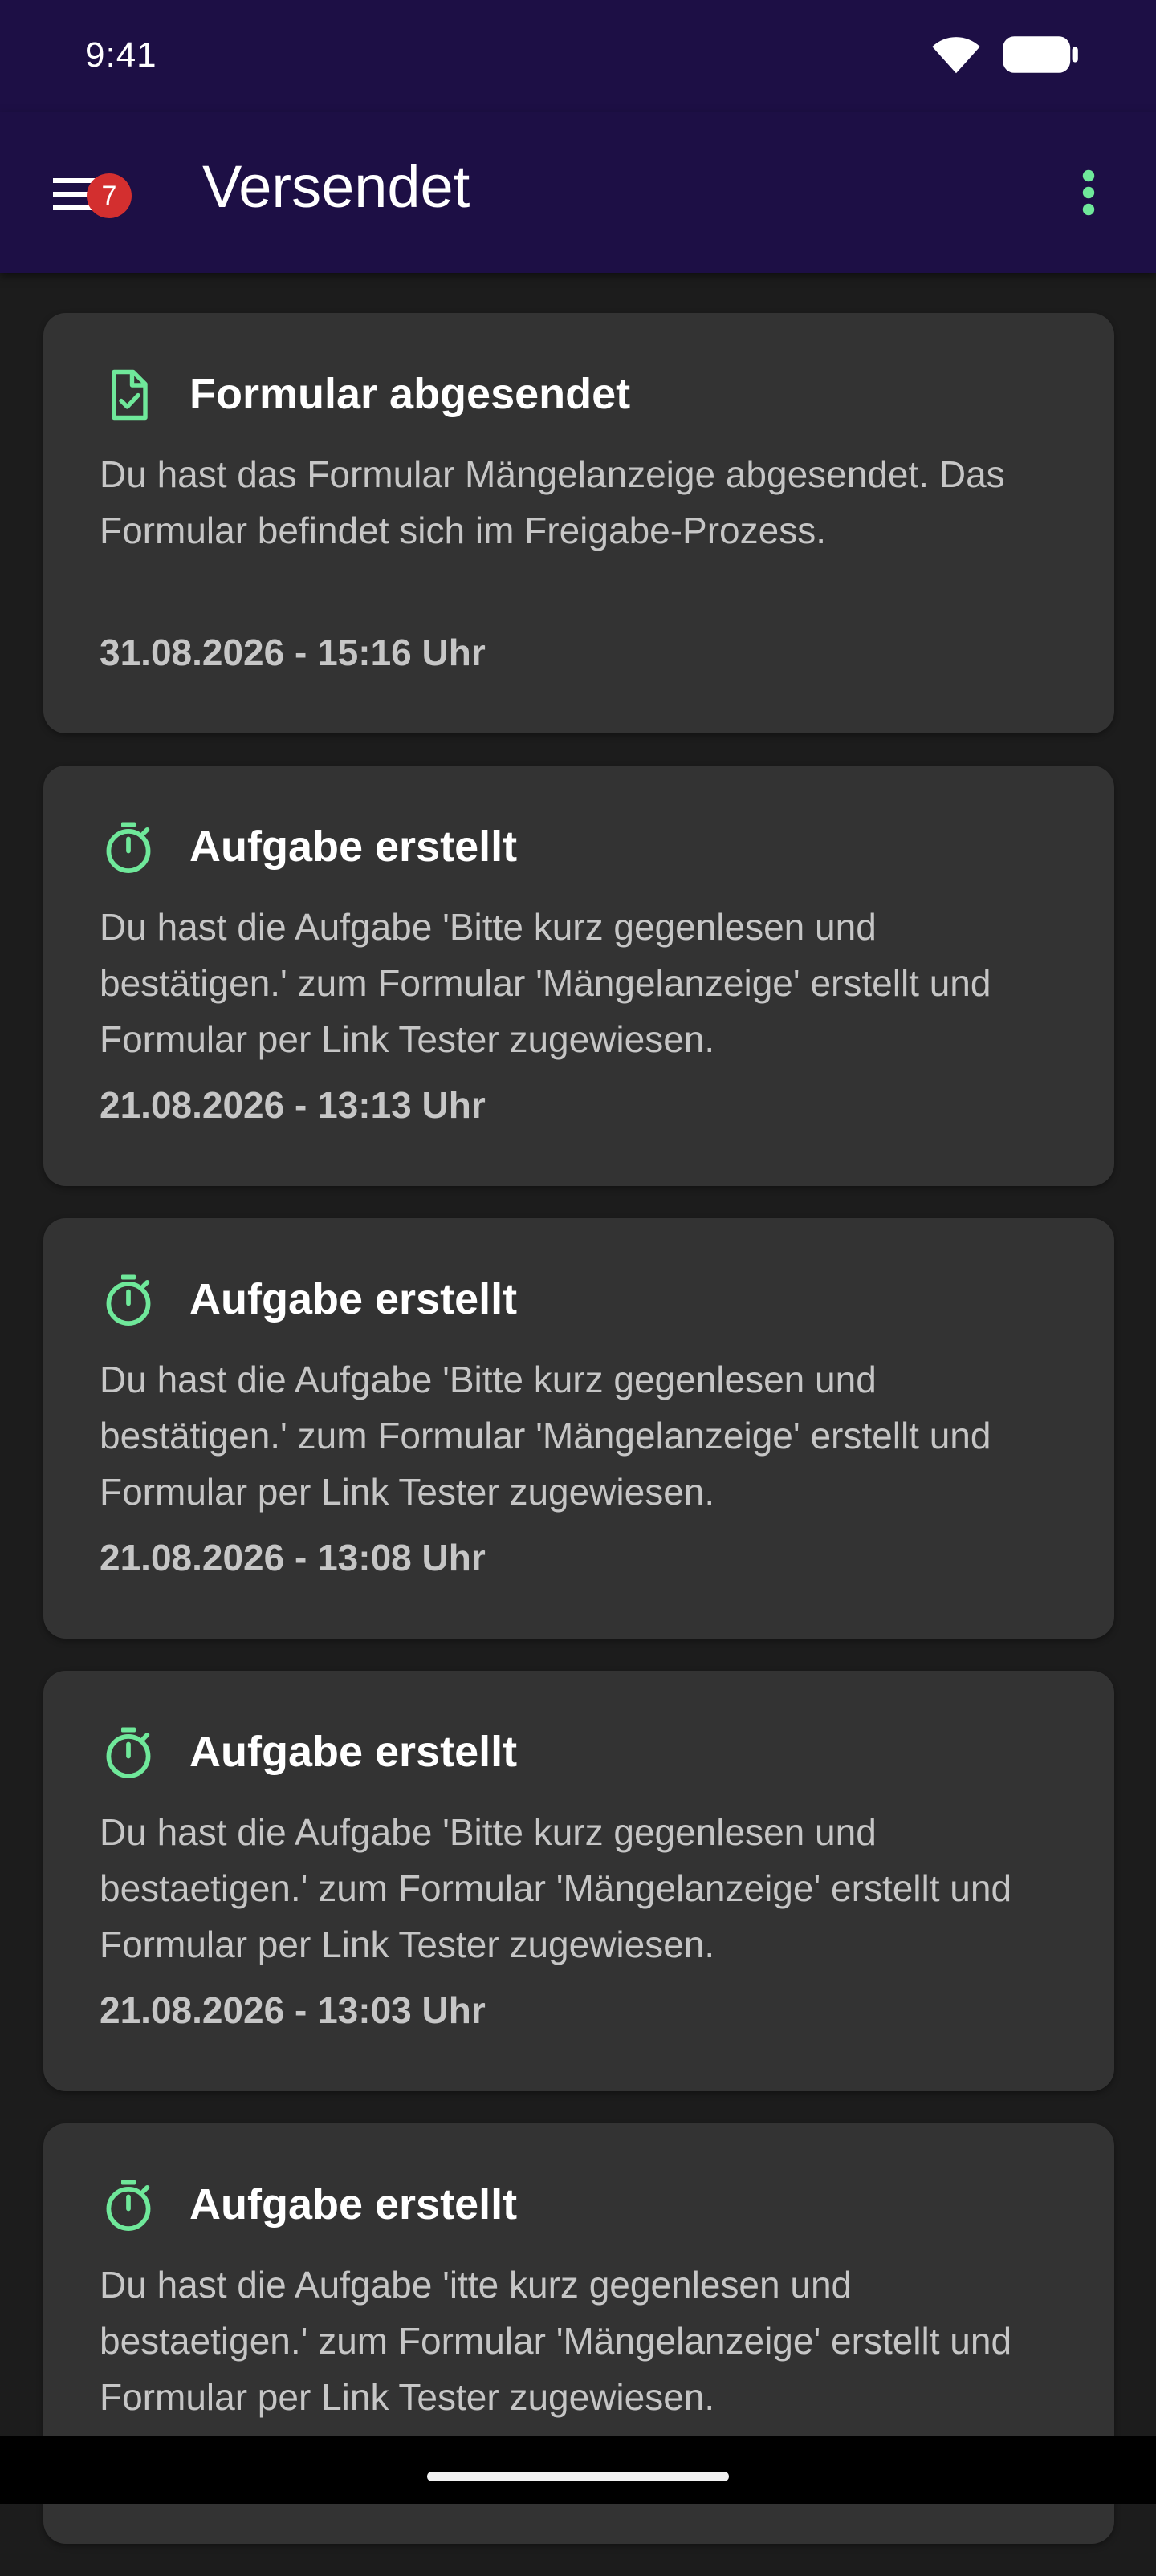 This screenshot has height=2576, width=1156. I want to click on card-date: 21.08.2026 - 13:03 Uhr, so click(293, 2010).